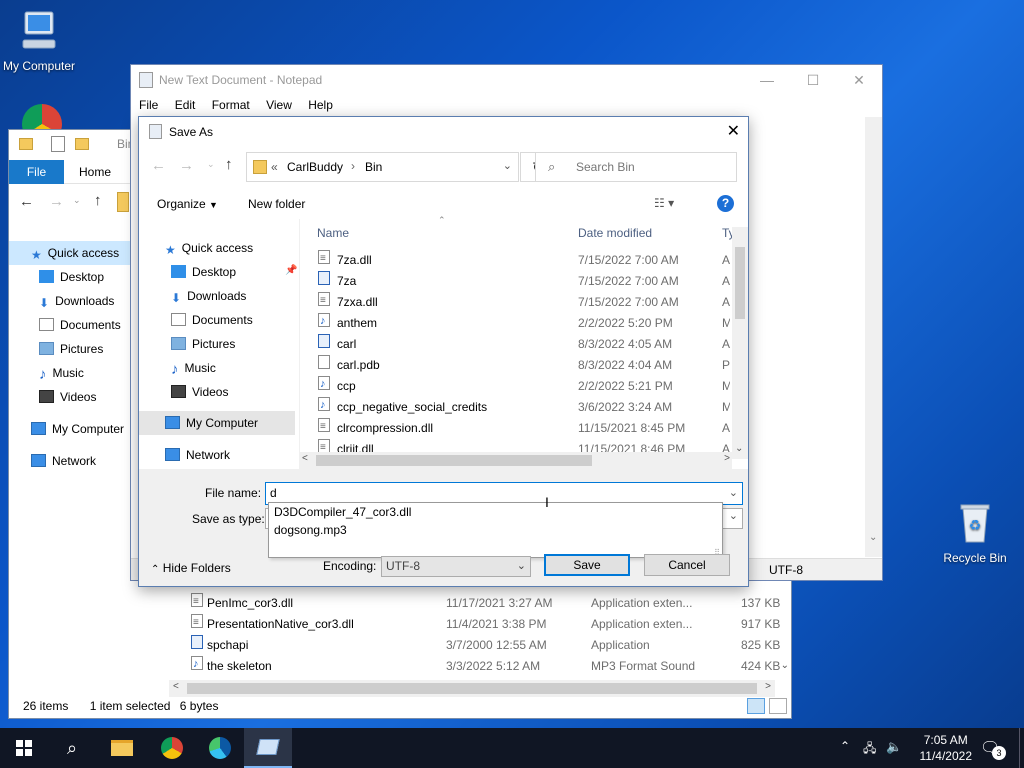  What do you see at coordinates (756, 706) in the screenshot?
I see `details-view-icon` at bounding box center [756, 706].